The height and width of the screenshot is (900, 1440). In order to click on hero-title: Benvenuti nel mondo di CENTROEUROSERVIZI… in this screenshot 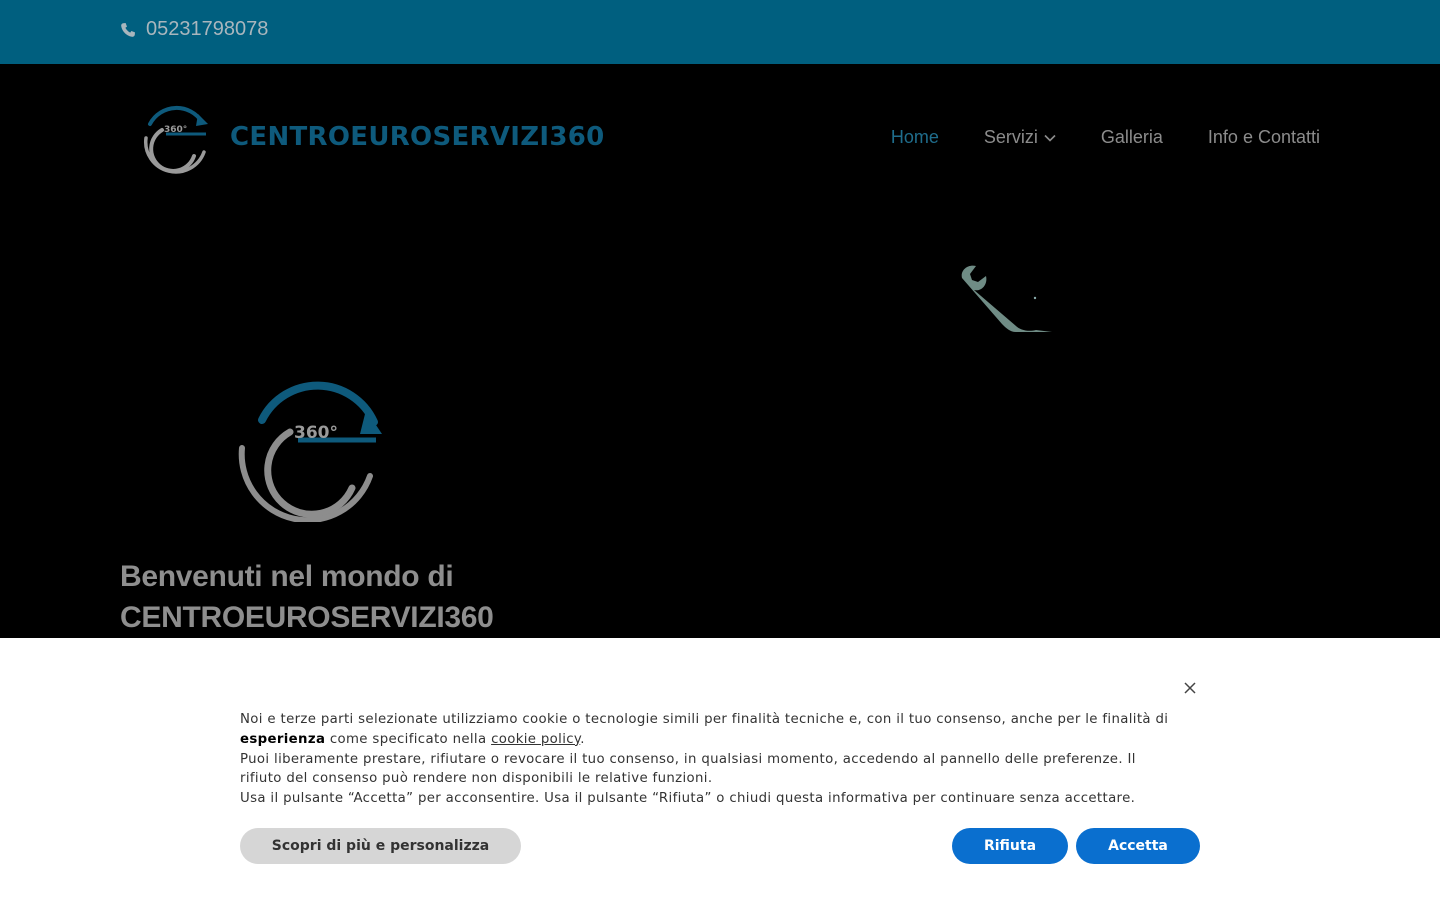, I will do `click(307, 597)`.